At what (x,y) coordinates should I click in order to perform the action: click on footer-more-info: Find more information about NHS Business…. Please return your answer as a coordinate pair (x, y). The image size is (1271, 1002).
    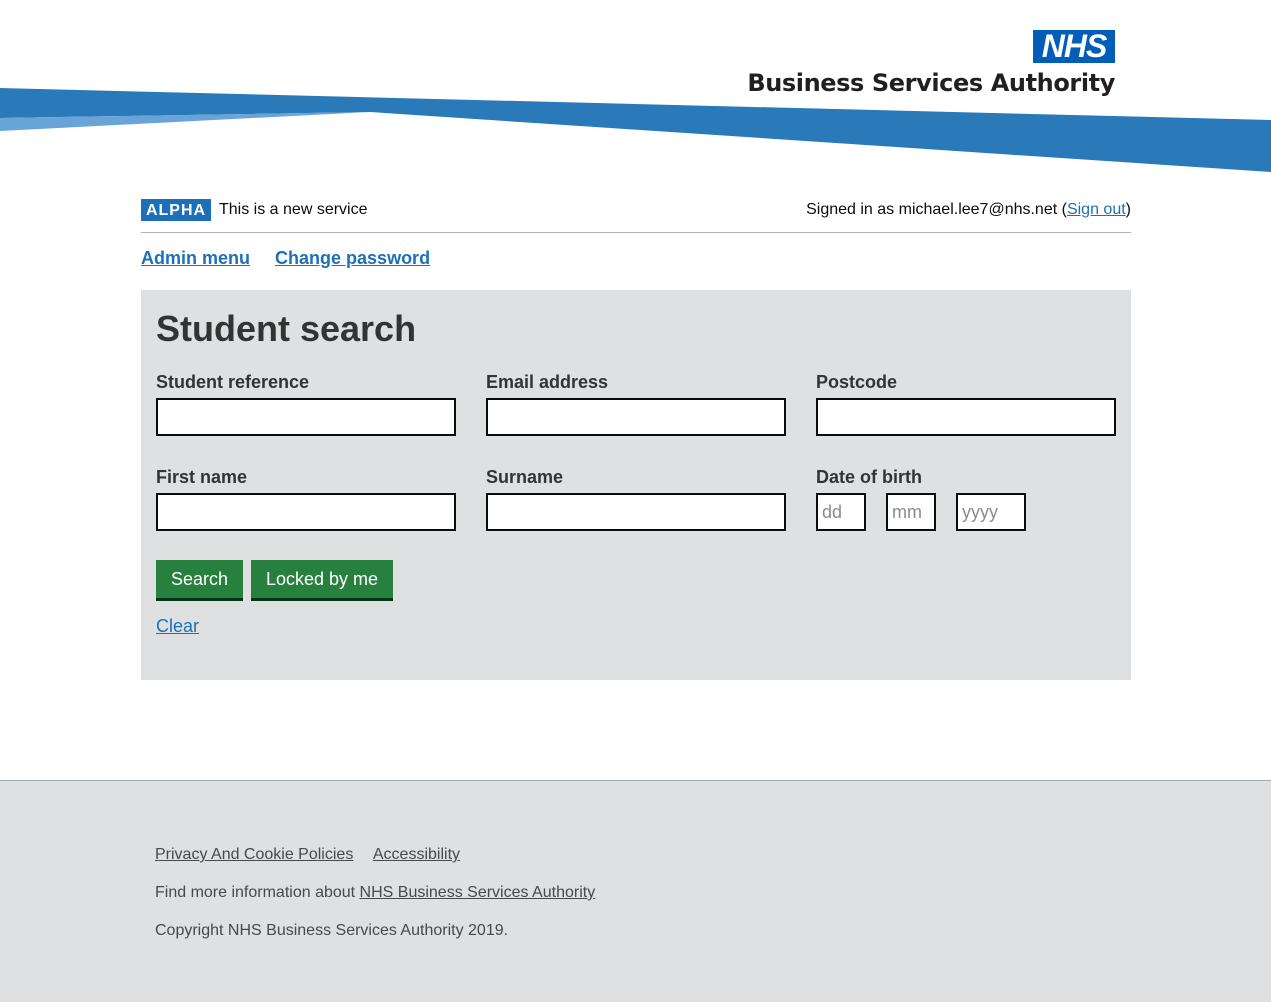
    Looking at the image, I should click on (375, 893).